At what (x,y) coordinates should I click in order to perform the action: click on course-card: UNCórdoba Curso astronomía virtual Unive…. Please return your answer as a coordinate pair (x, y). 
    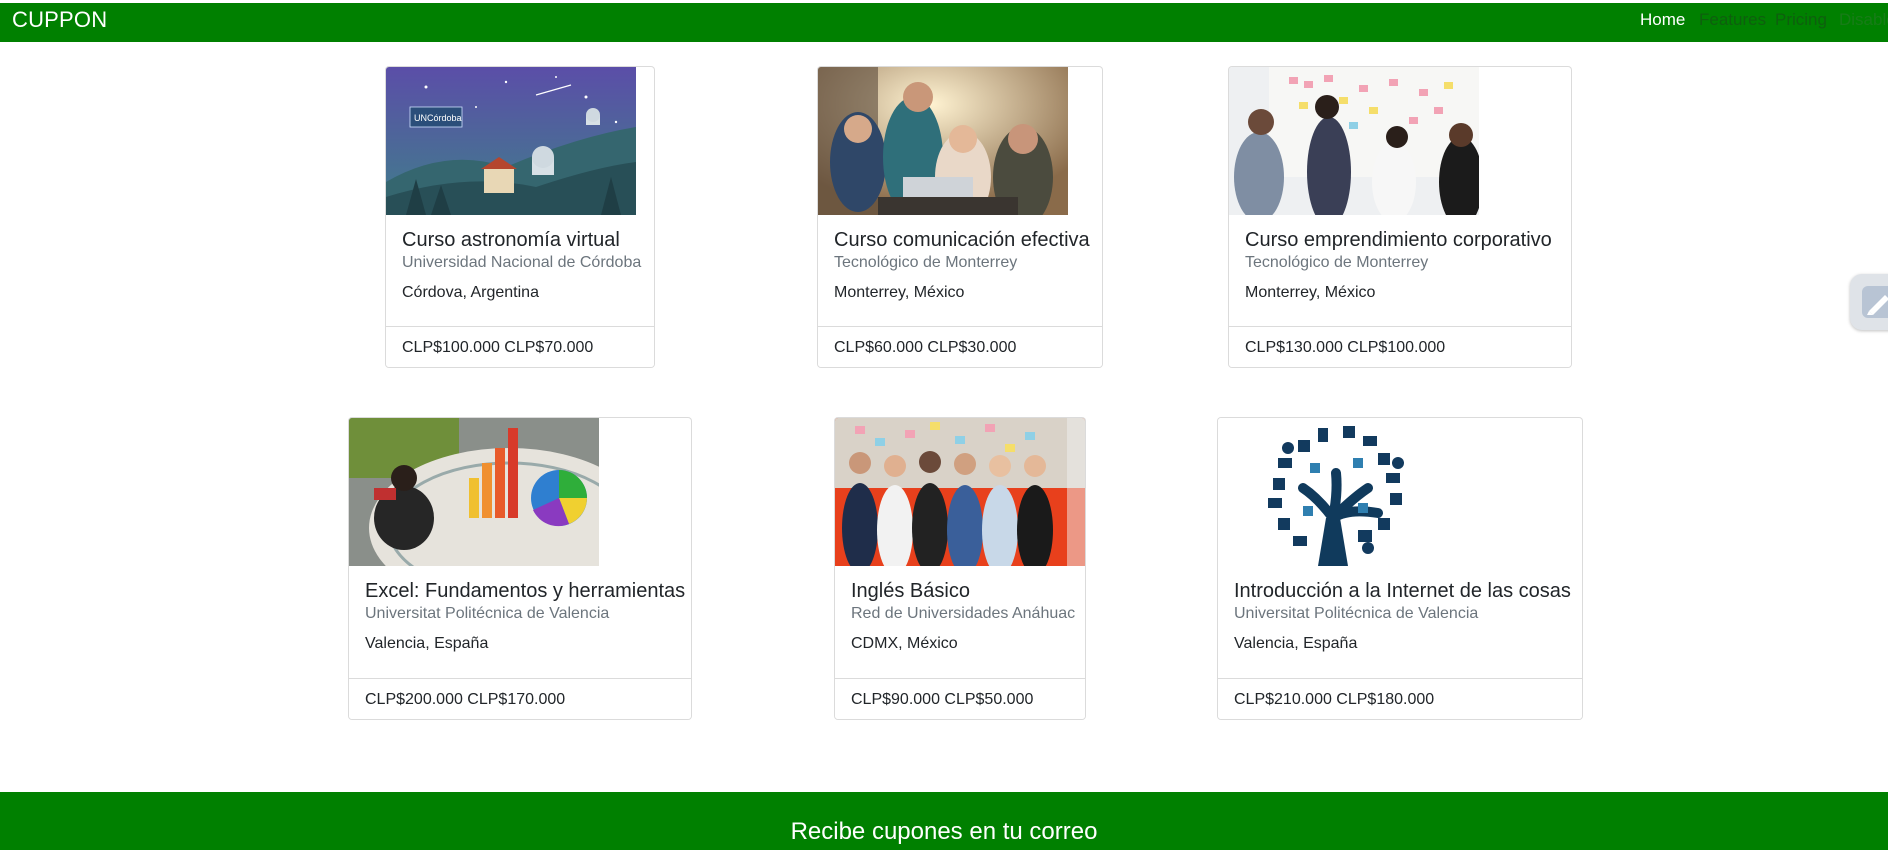
    Looking at the image, I should click on (520, 217).